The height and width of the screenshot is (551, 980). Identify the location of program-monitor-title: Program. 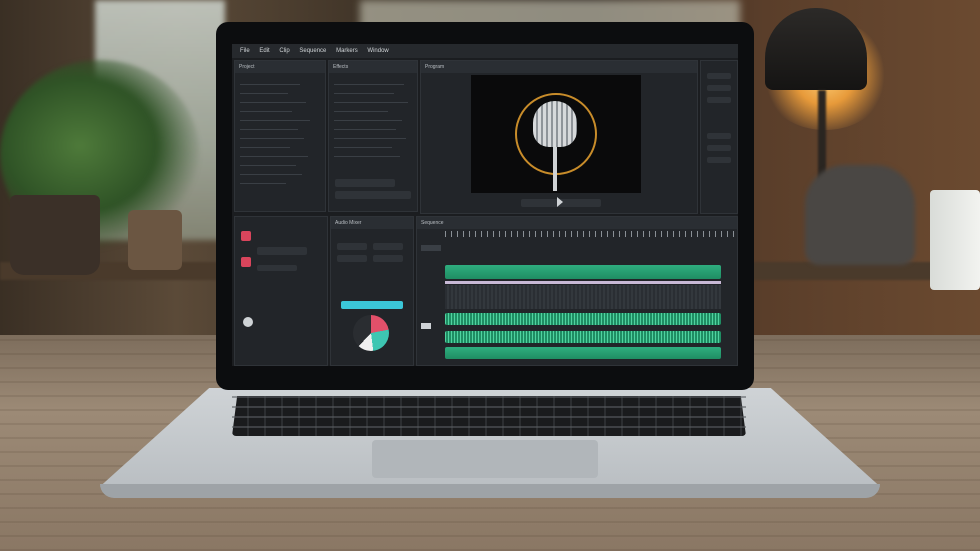
(559, 67).